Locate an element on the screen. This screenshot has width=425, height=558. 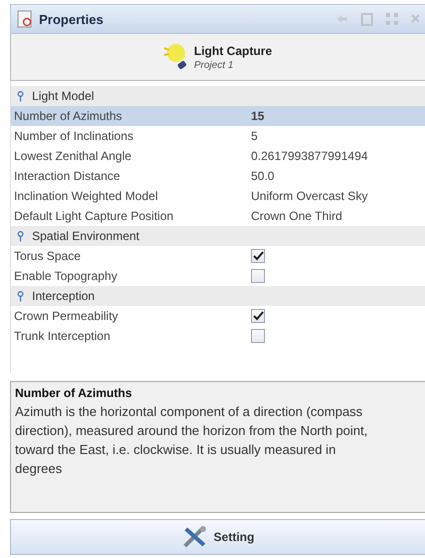
back-icon is located at coordinates (342, 19).